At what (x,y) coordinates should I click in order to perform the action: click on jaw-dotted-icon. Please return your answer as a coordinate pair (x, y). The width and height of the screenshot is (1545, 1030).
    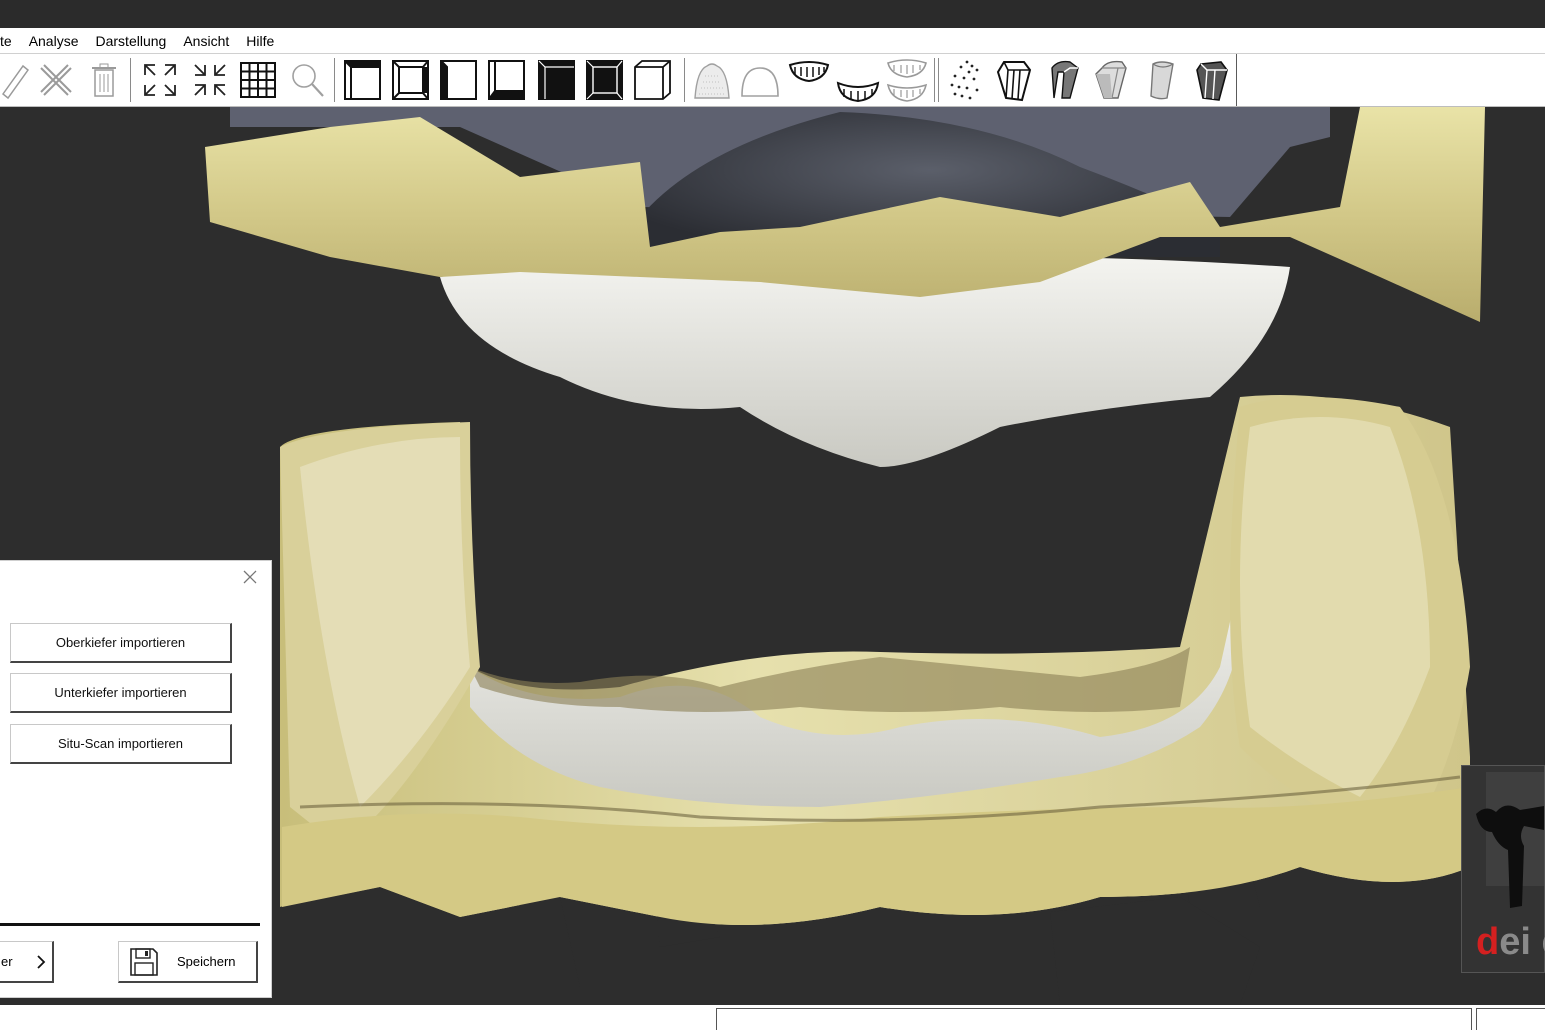
    Looking at the image, I should click on (712, 80).